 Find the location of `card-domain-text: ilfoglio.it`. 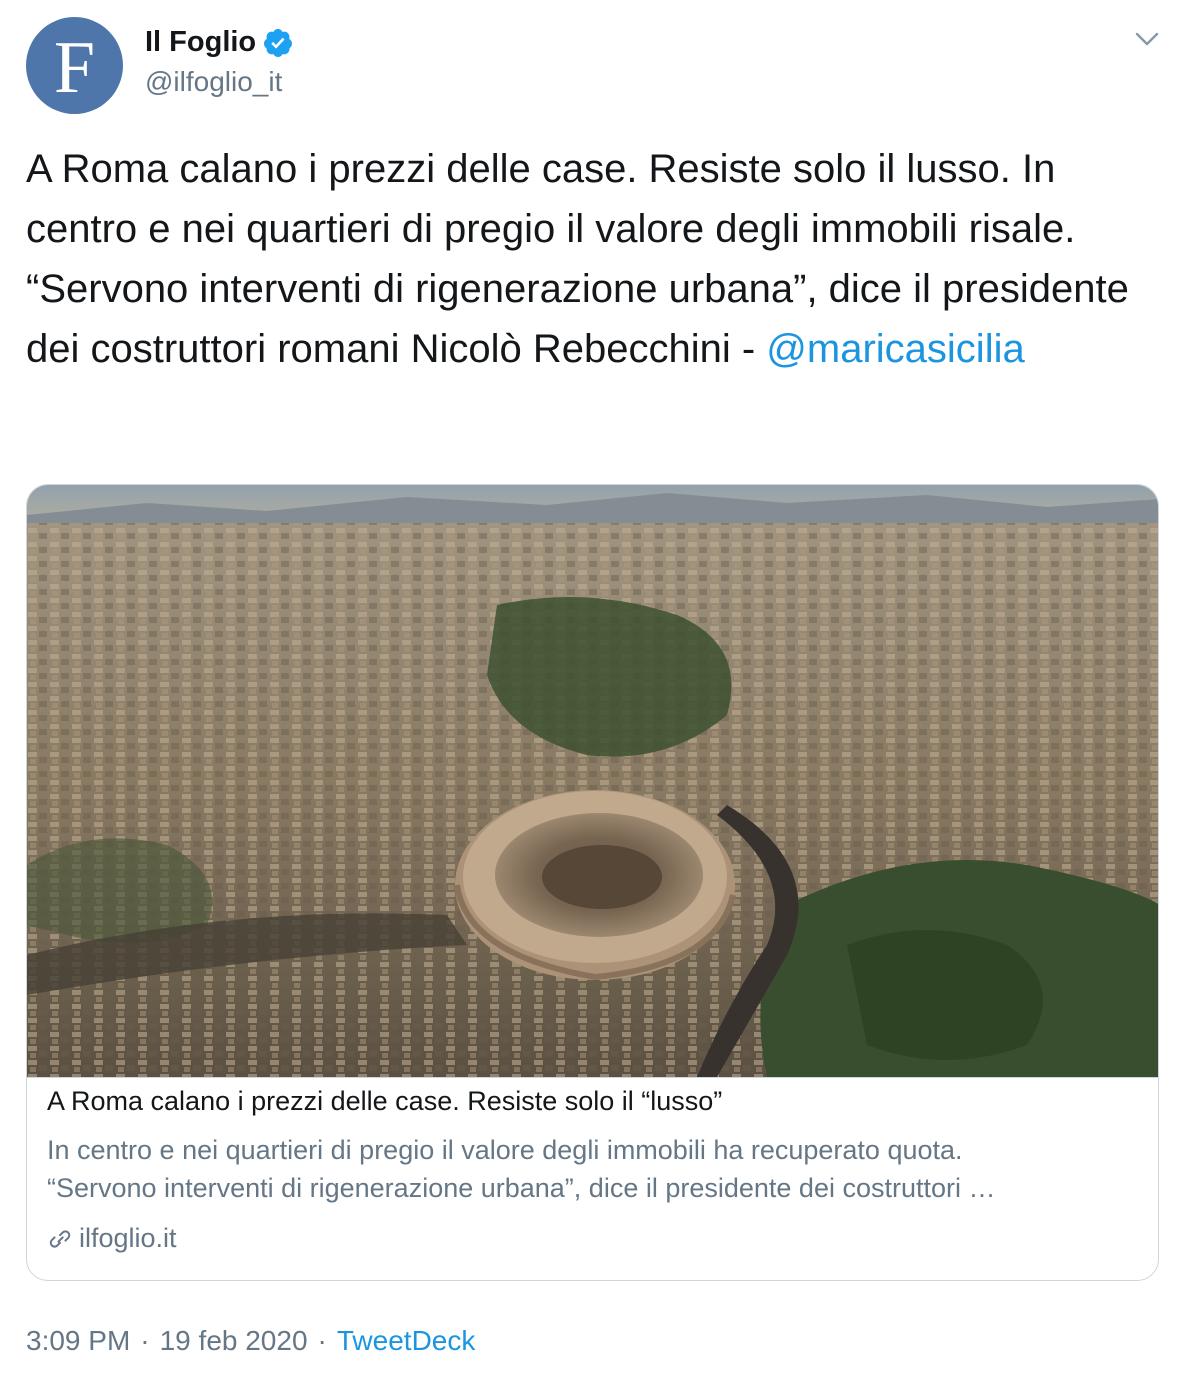

card-domain-text: ilfoglio.it is located at coordinates (128, 1238).